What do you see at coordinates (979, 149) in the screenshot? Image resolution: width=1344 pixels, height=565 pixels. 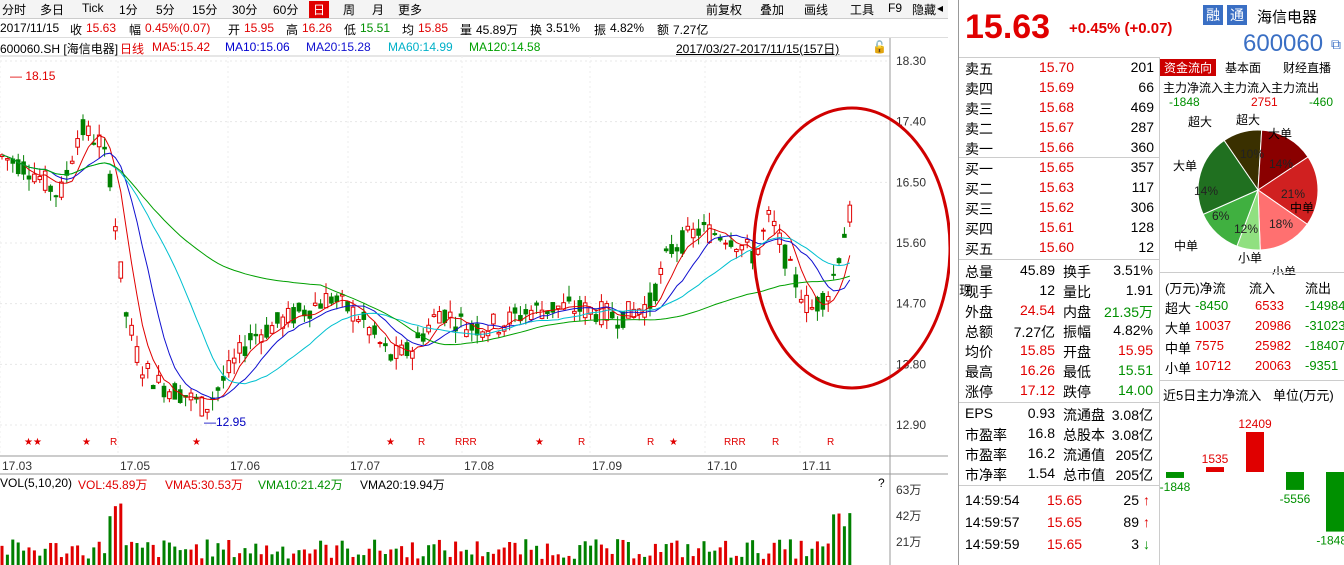 I see `ask-label: 卖一` at bounding box center [979, 149].